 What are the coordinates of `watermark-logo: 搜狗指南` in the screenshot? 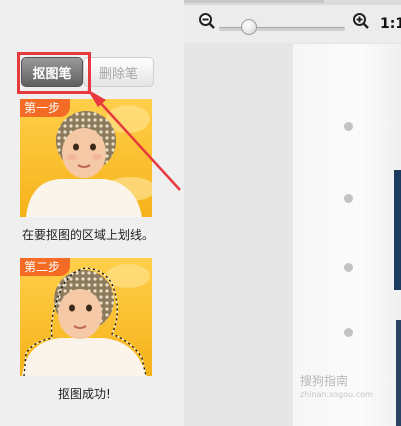 It's located at (324, 381).